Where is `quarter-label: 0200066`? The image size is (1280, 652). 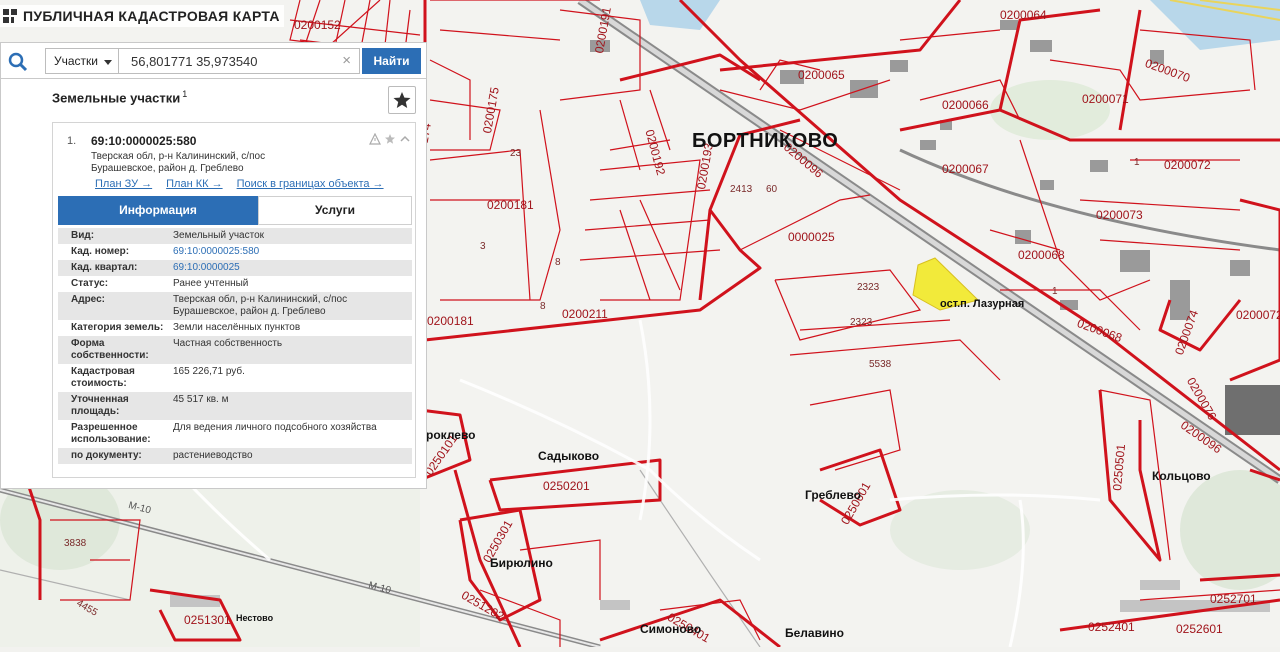 quarter-label: 0200066 is located at coordinates (965, 105).